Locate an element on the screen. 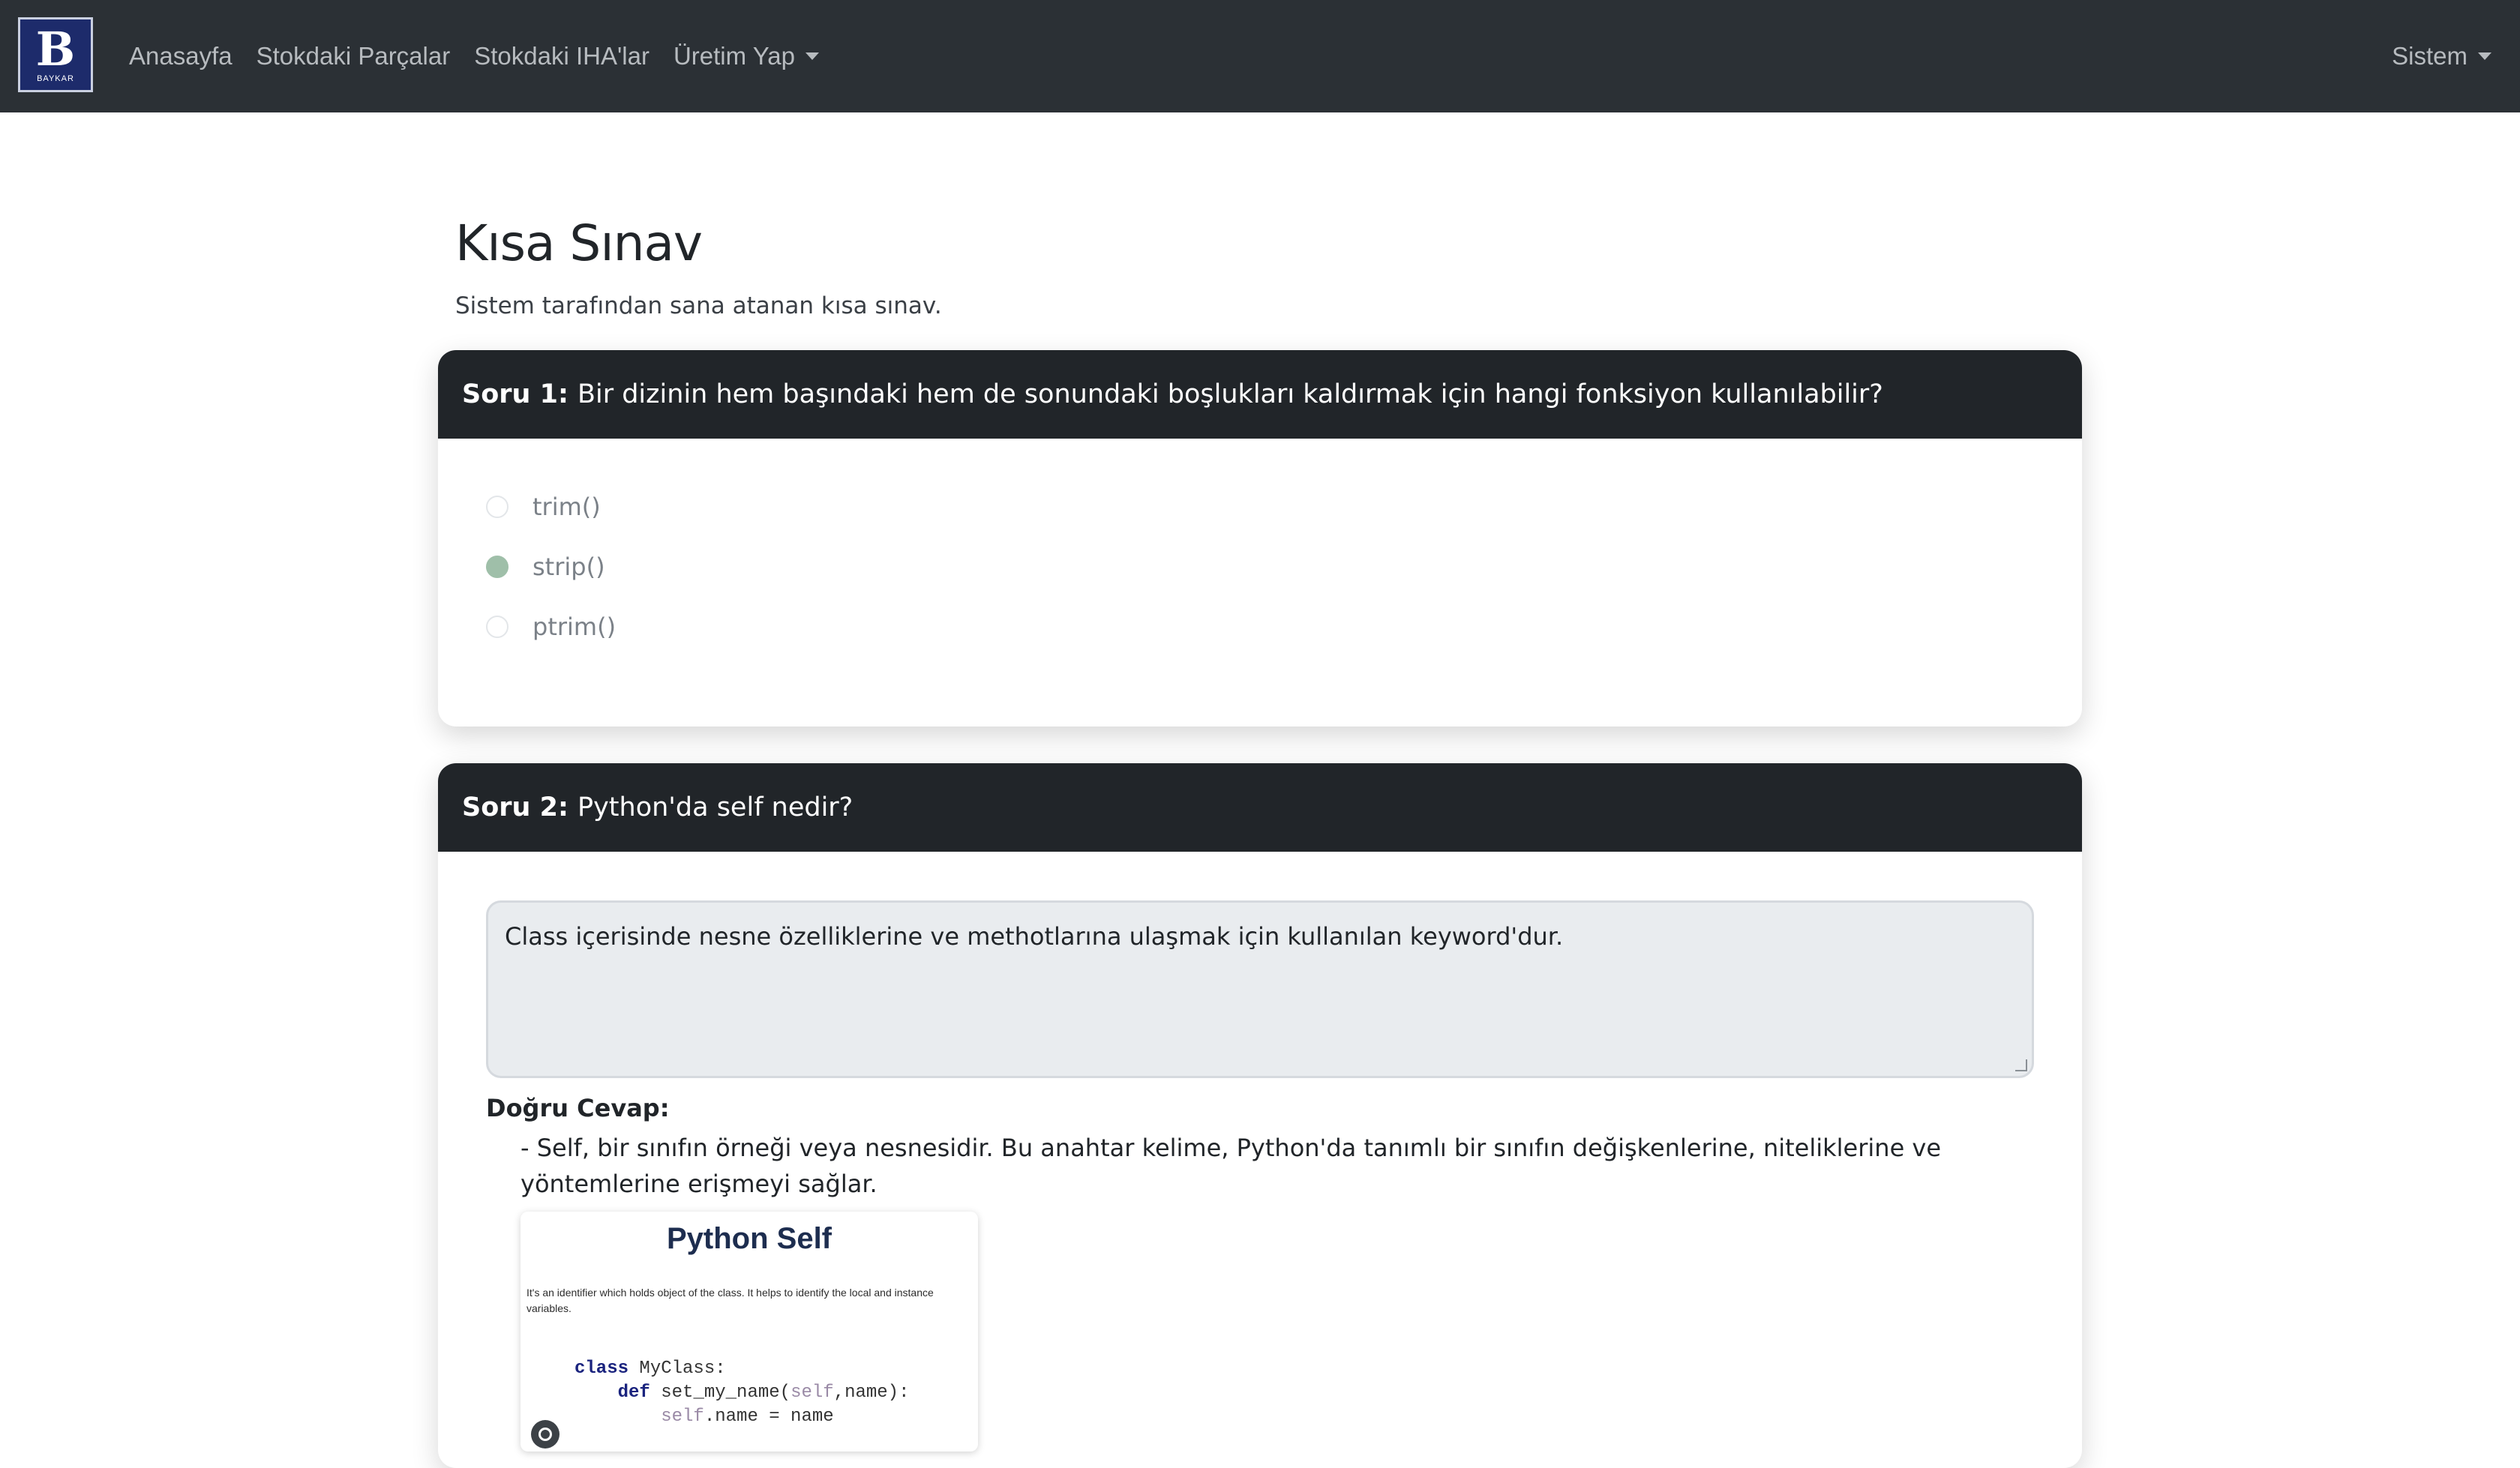  option-label: ptrim() is located at coordinates (574, 627).